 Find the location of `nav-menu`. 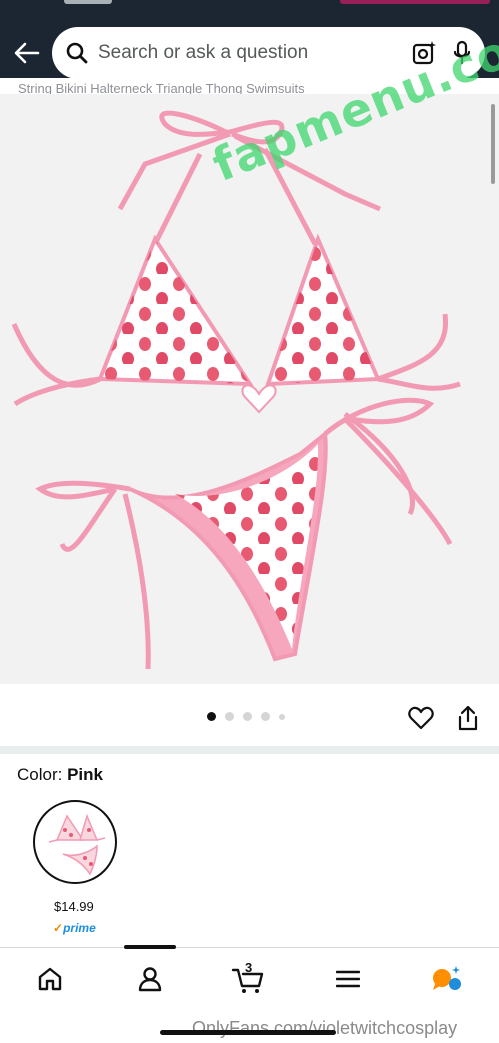

nav-menu is located at coordinates (348, 979).